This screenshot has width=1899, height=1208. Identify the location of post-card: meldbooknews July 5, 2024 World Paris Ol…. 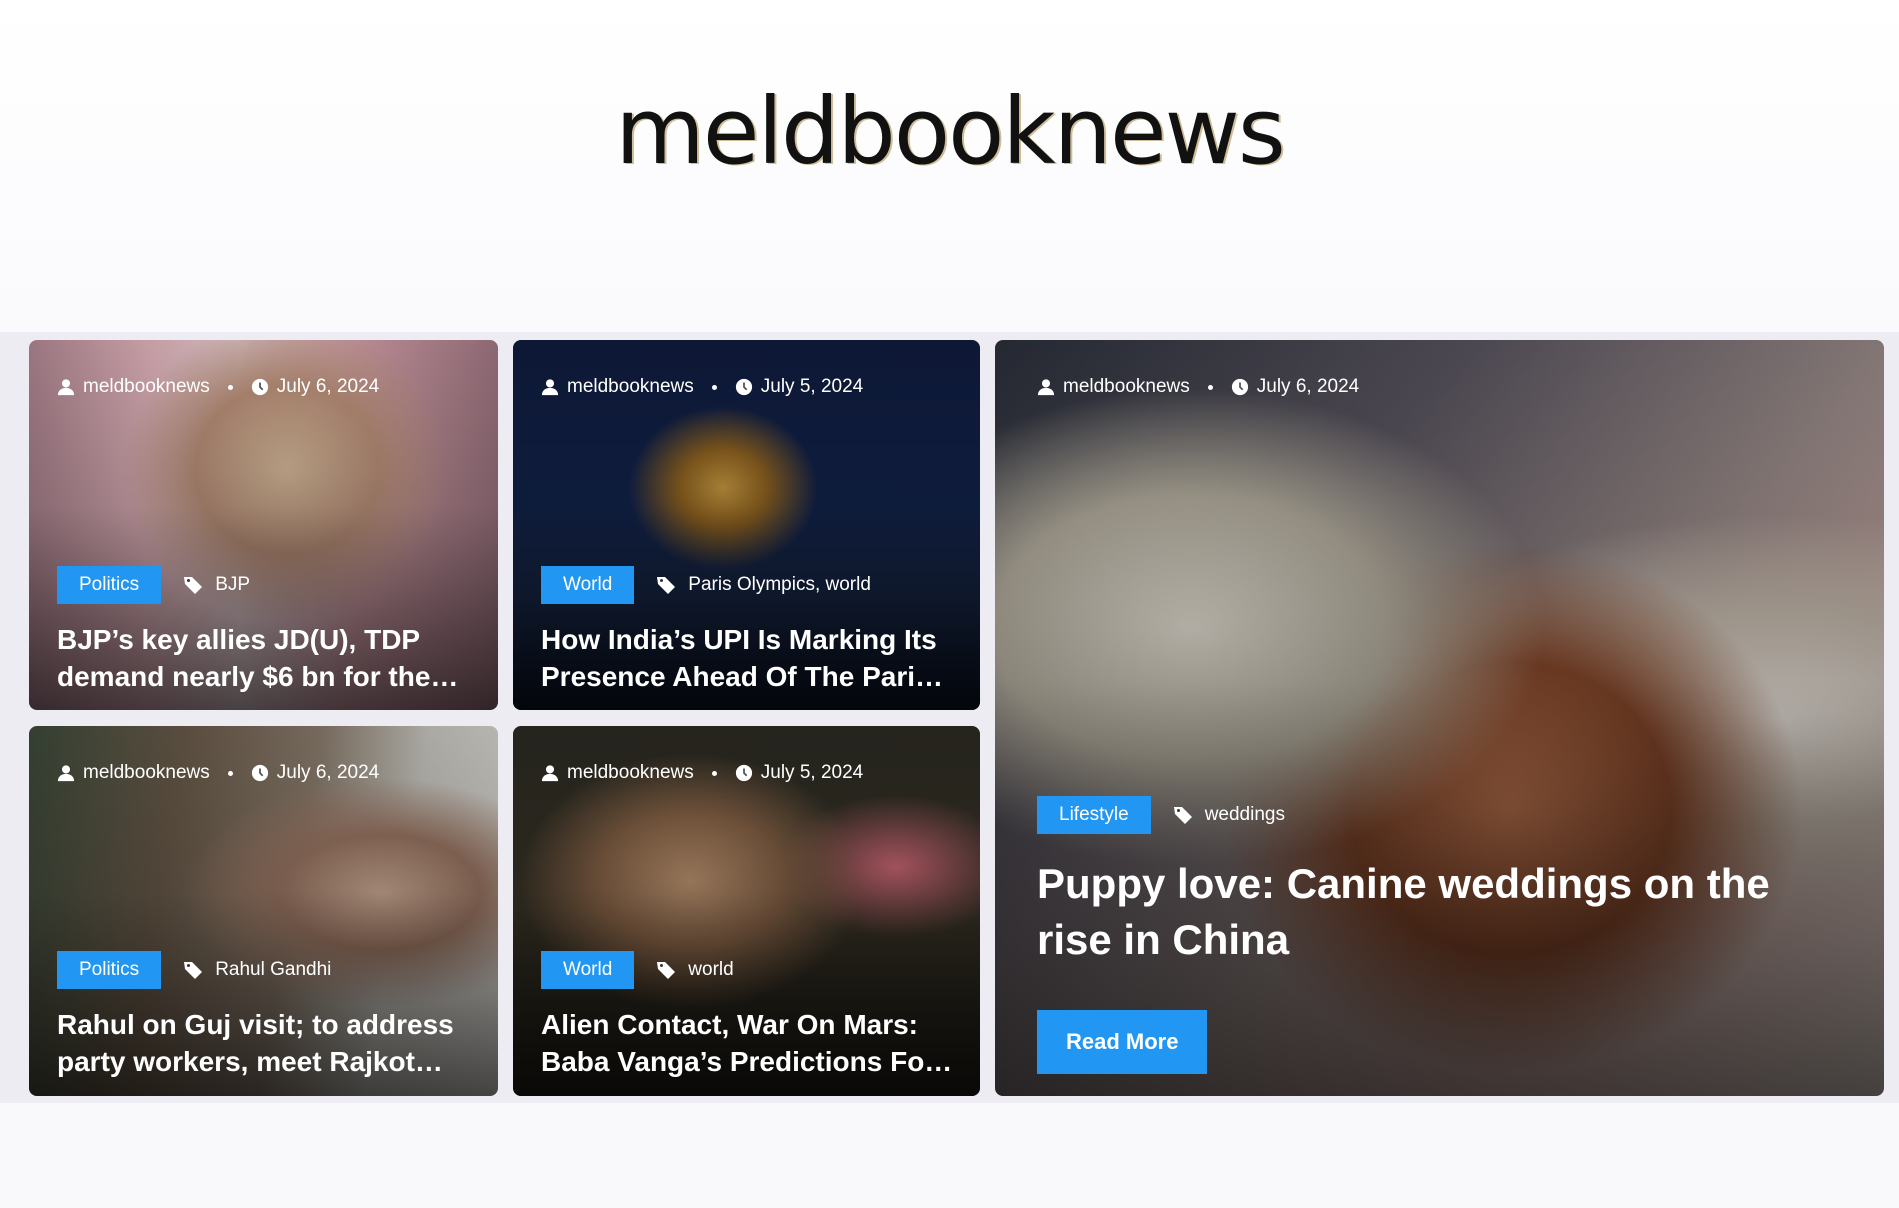
(746, 525).